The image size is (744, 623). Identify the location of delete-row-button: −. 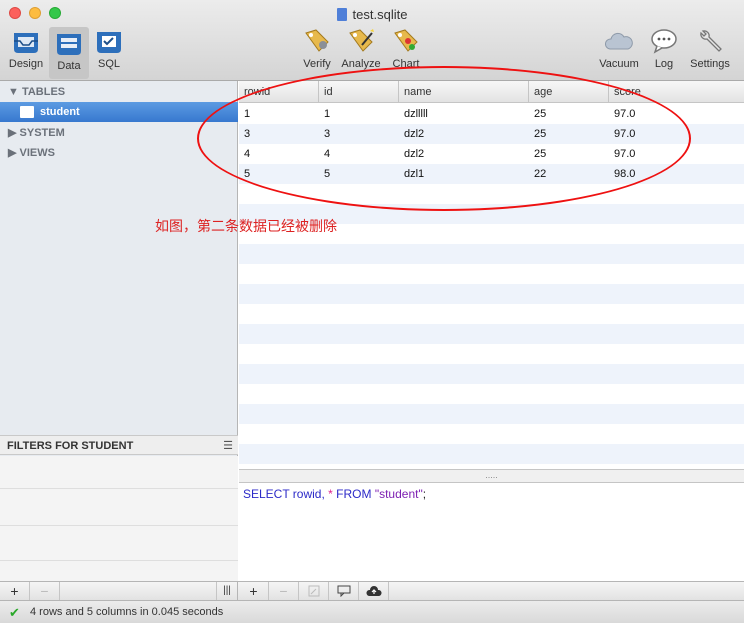
(284, 591).